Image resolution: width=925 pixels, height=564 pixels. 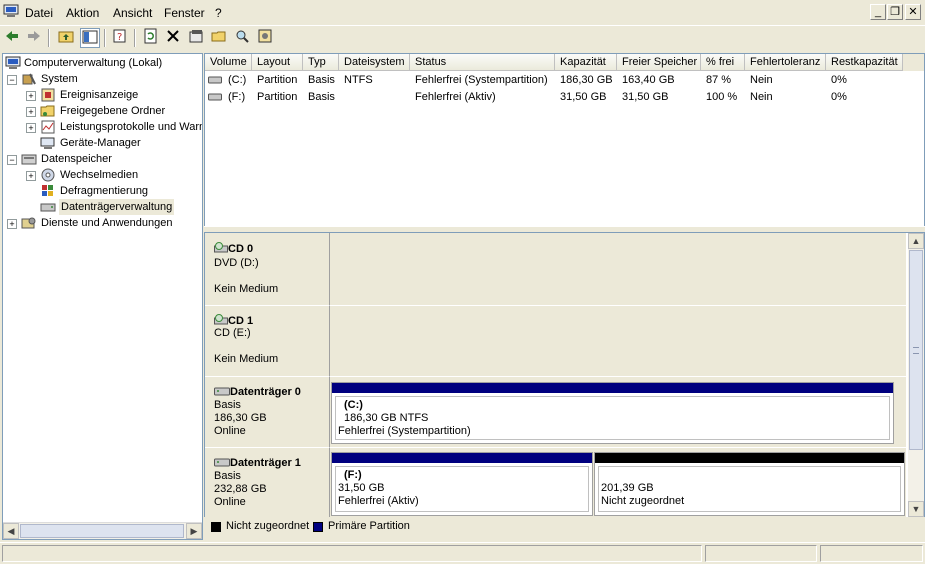 I want to click on column-prozent-frei: % frei, so click(x=723, y=62).